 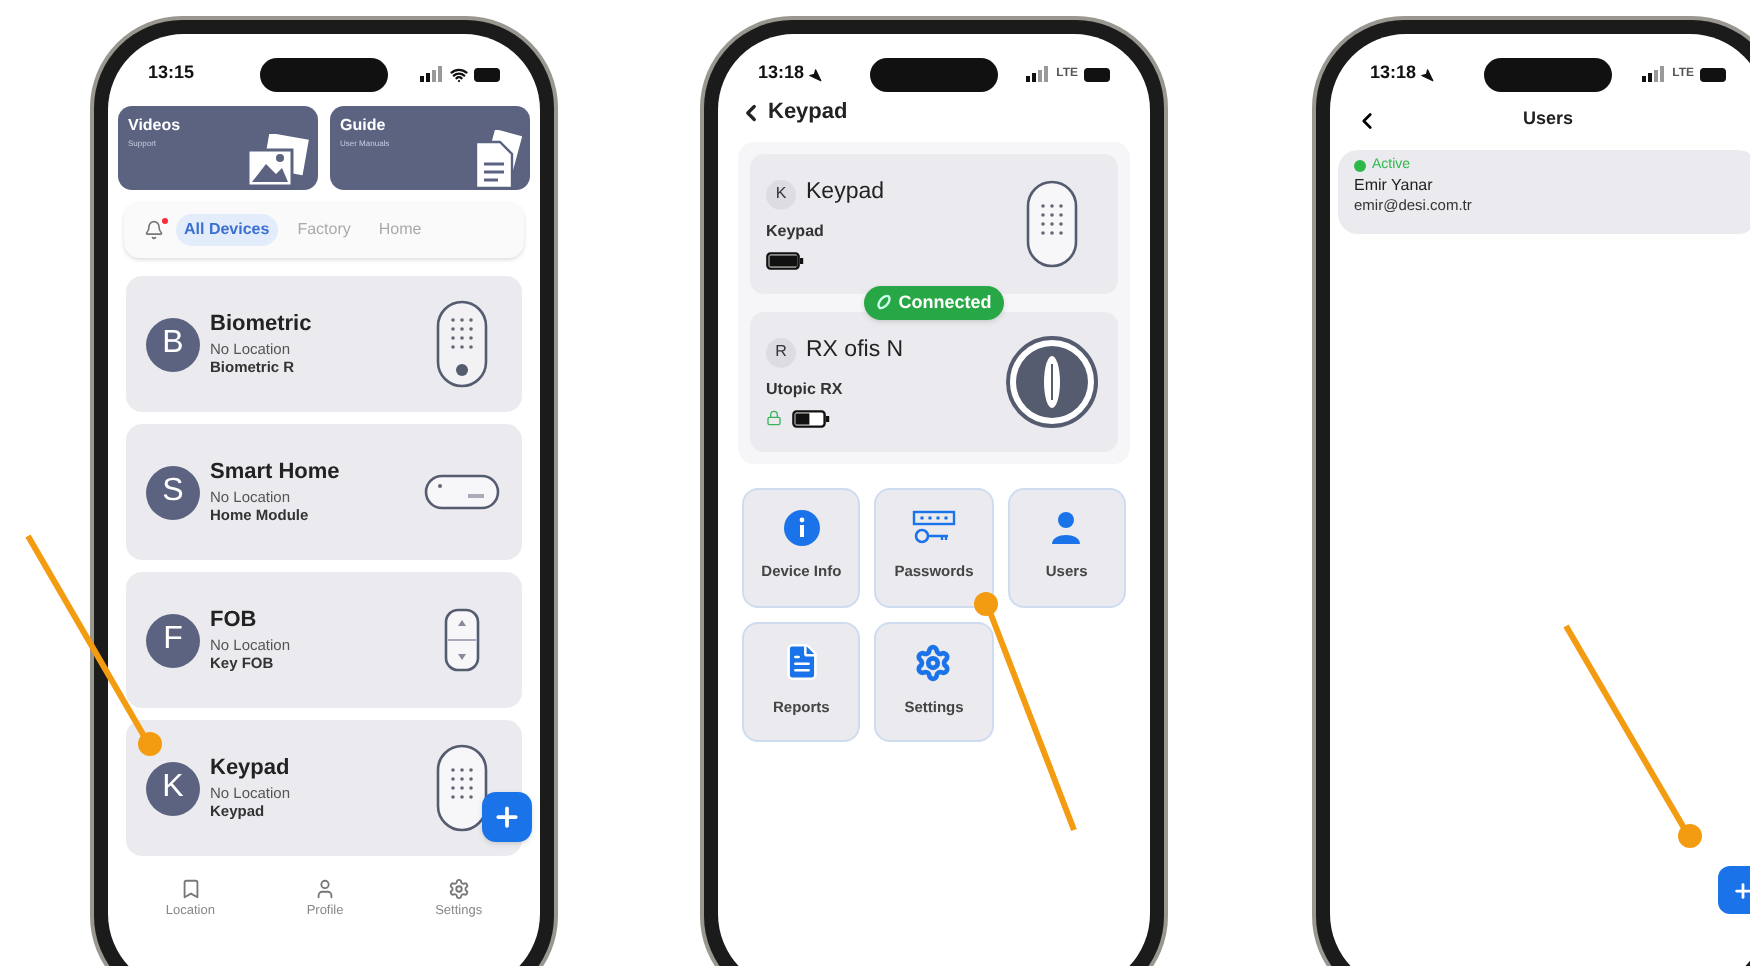 What do you see at coordinates (884, 302) in the screenshot?
I see `link-icon` at bounding box center [884, 302].